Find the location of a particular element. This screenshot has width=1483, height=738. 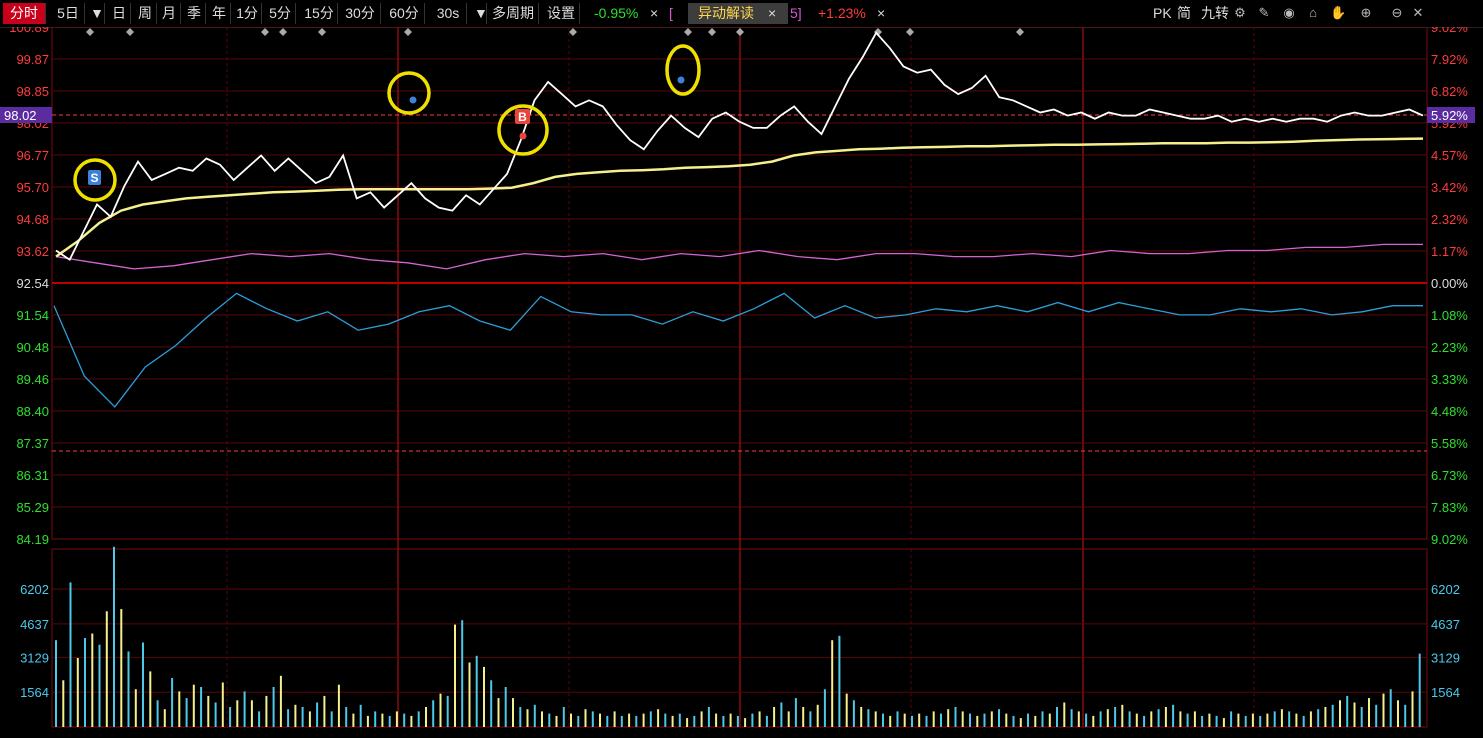

pen-icon: ✎ is located at coordinates (1264, 13).